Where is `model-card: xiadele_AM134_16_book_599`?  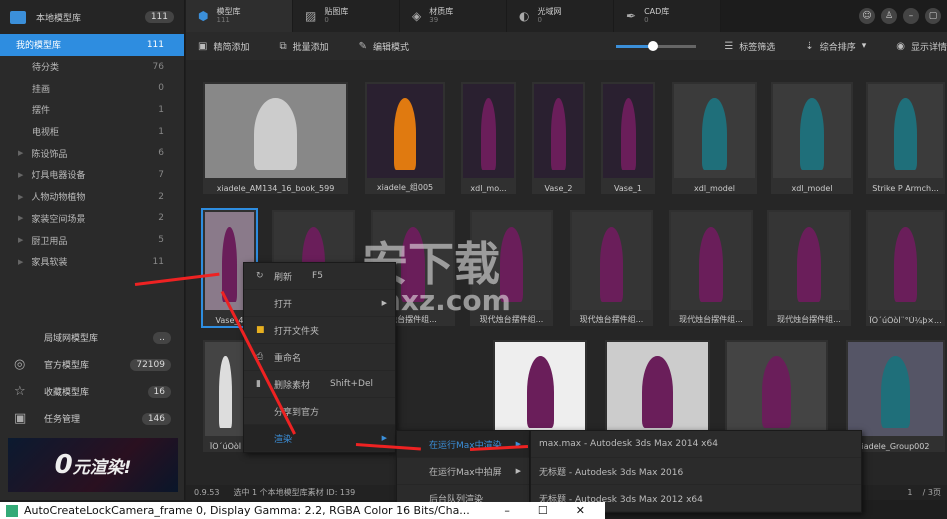 model-card: xiadele_AM134_16_book_599 is located at coordinates (275, 138).